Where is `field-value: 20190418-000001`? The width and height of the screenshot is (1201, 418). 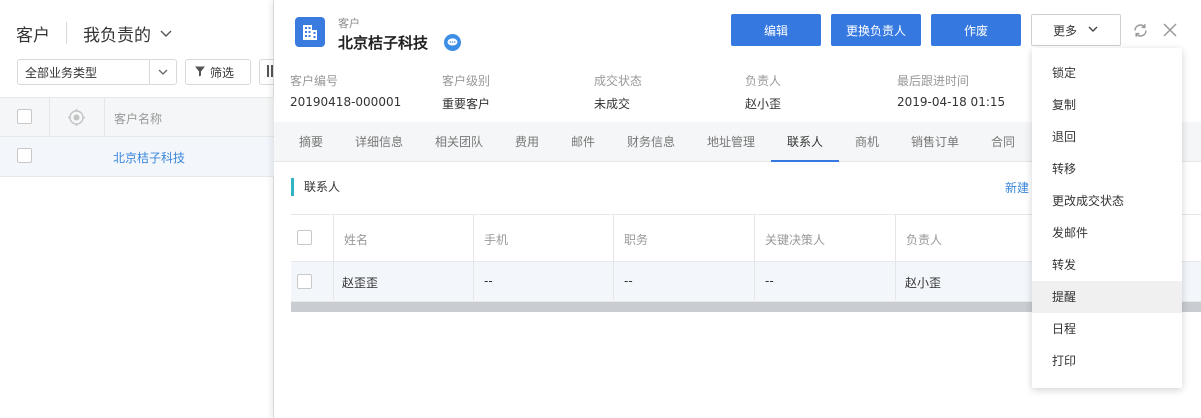
field-value: 20190418-000001 is located at coordinates (346, 102).